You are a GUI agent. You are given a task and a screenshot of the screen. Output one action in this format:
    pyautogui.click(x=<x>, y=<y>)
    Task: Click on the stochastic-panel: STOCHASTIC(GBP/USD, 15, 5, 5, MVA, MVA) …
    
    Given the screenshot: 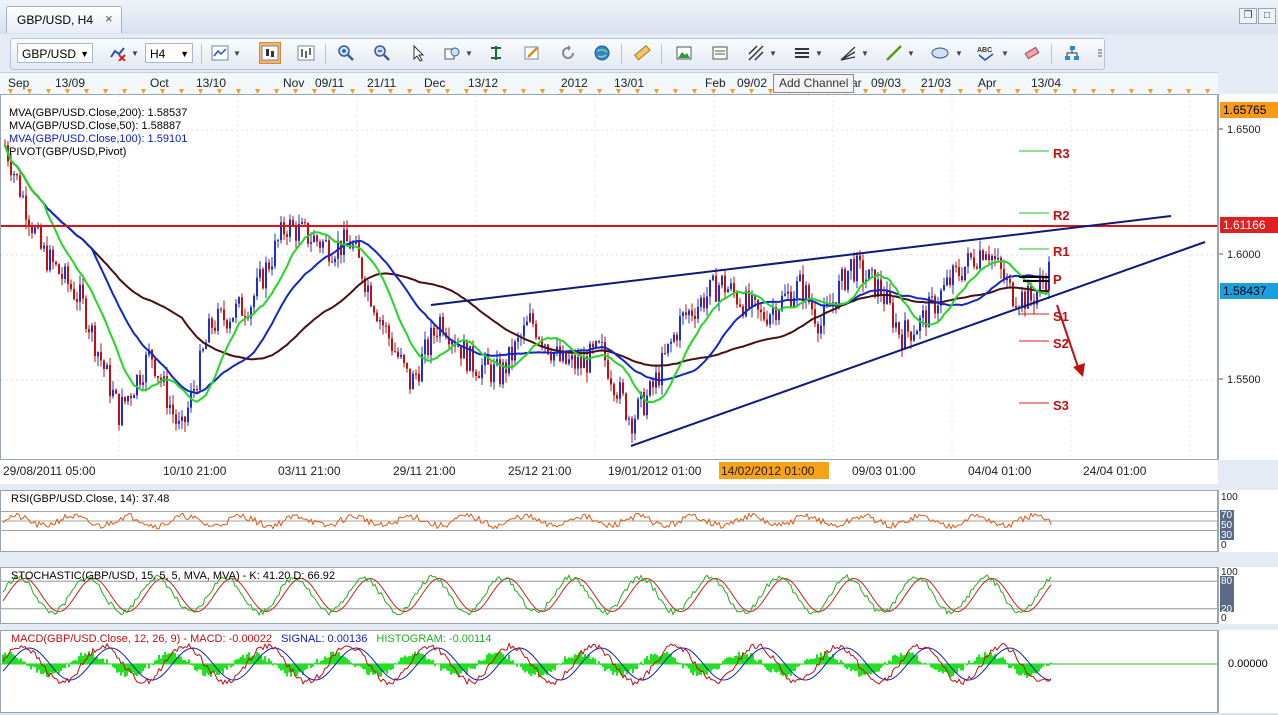 What is the action you would take?
    pyautogui.click(x=609, y=595)
    